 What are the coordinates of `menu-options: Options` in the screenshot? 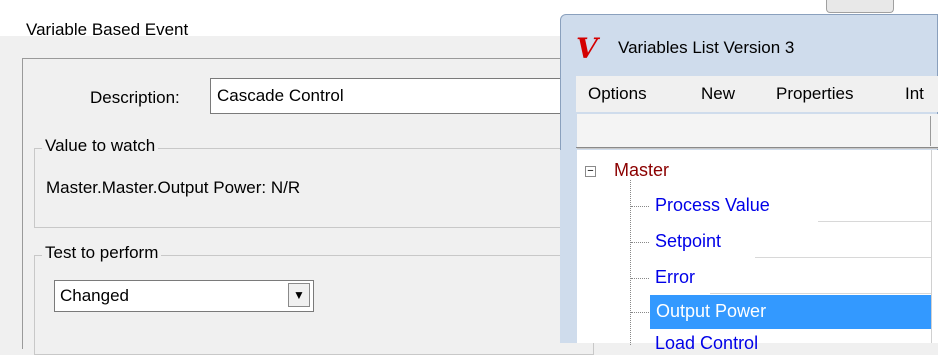 It's located at (617, 94).